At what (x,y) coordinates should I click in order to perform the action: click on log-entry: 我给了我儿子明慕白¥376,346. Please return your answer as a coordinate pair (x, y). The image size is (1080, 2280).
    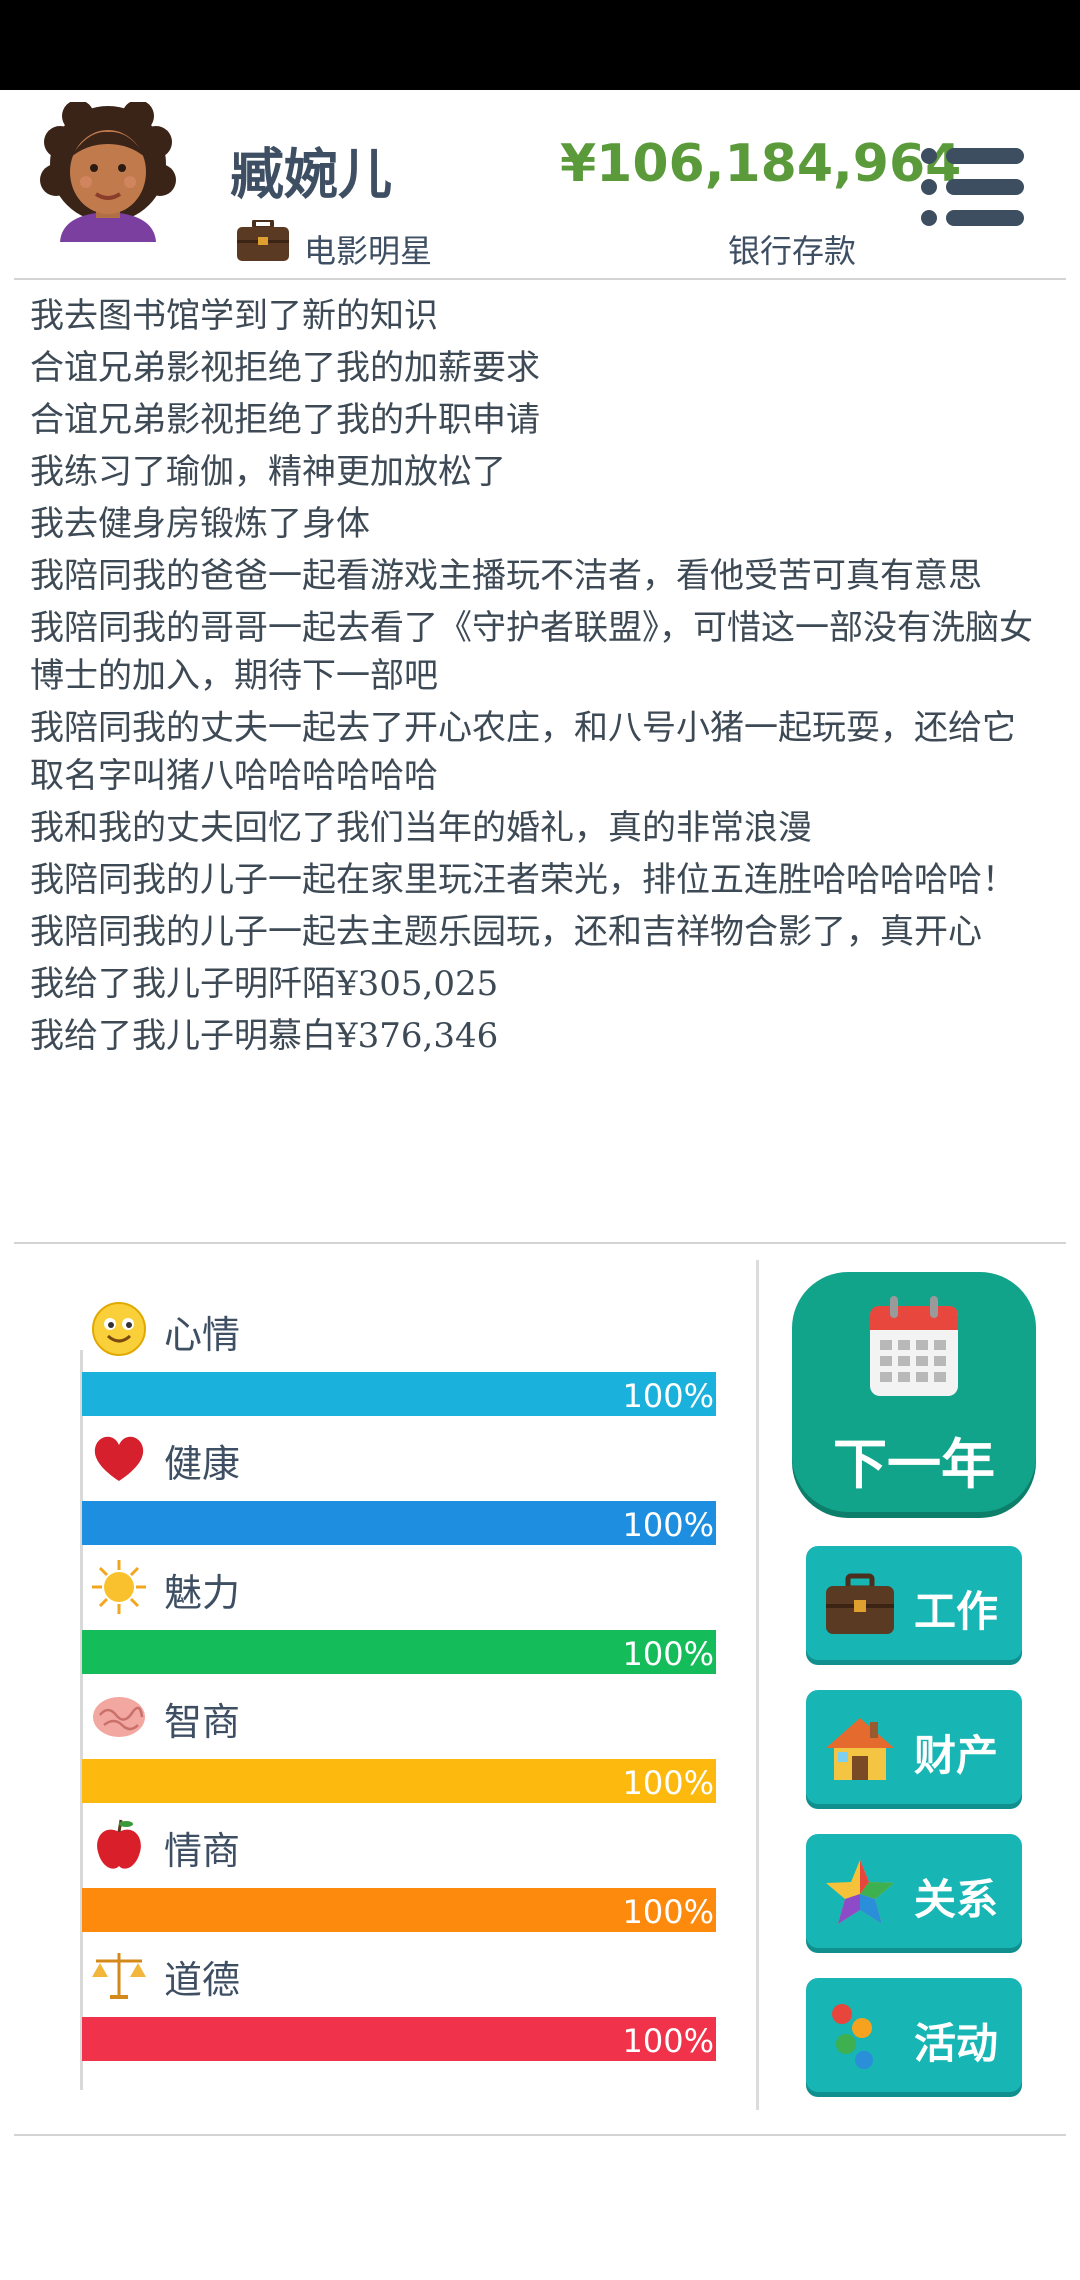
    Looking at the image, I should click on (264, 1036).